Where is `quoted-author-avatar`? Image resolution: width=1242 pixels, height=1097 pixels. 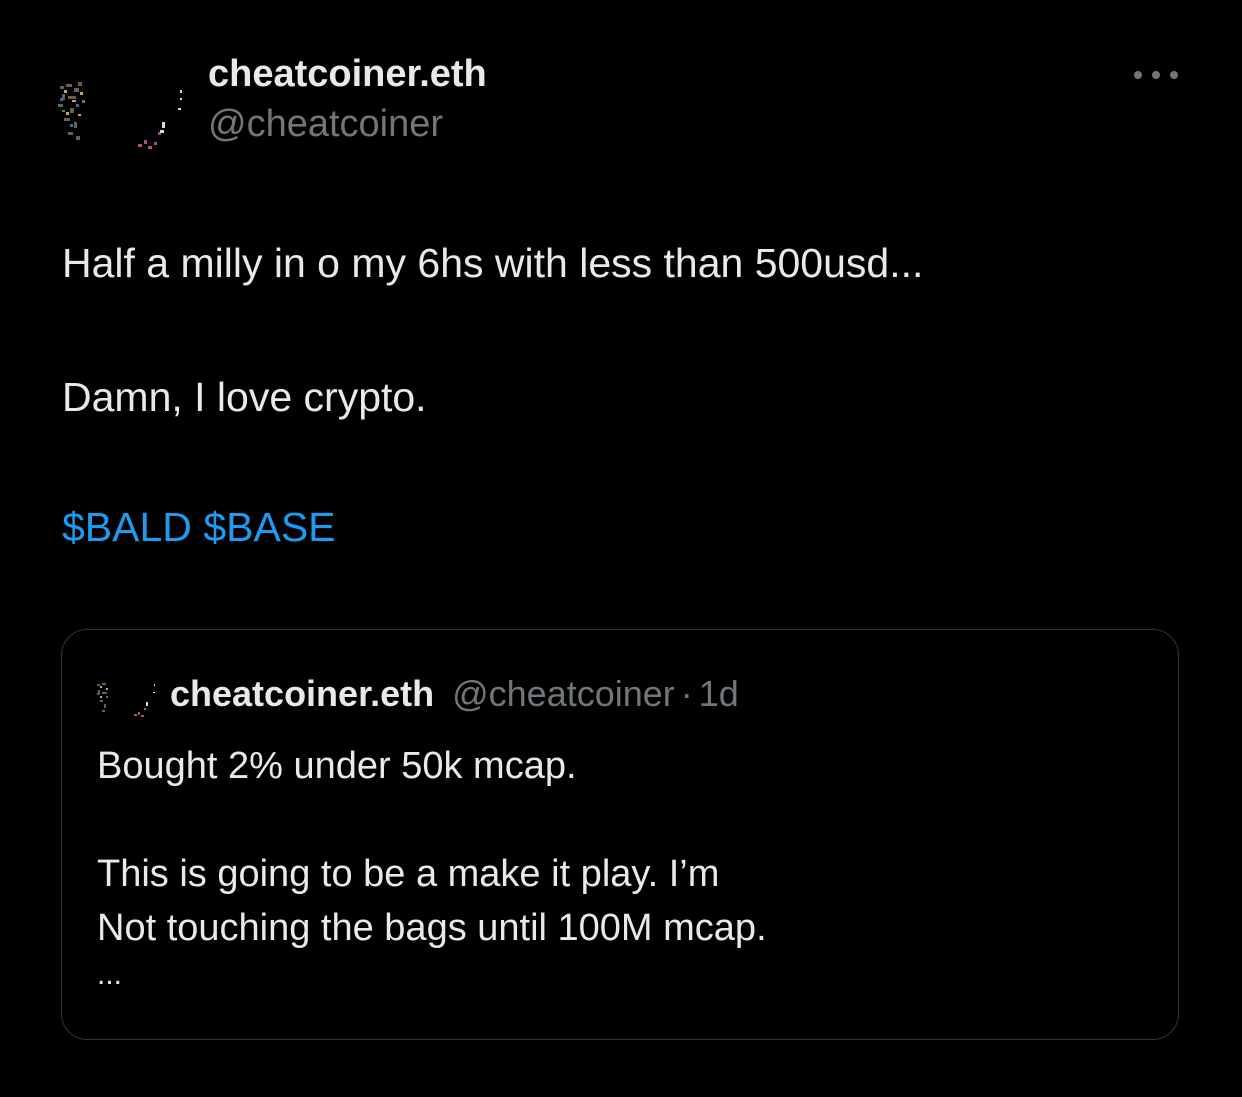 quoted-author-avatar is located at coordinates (126, 702).